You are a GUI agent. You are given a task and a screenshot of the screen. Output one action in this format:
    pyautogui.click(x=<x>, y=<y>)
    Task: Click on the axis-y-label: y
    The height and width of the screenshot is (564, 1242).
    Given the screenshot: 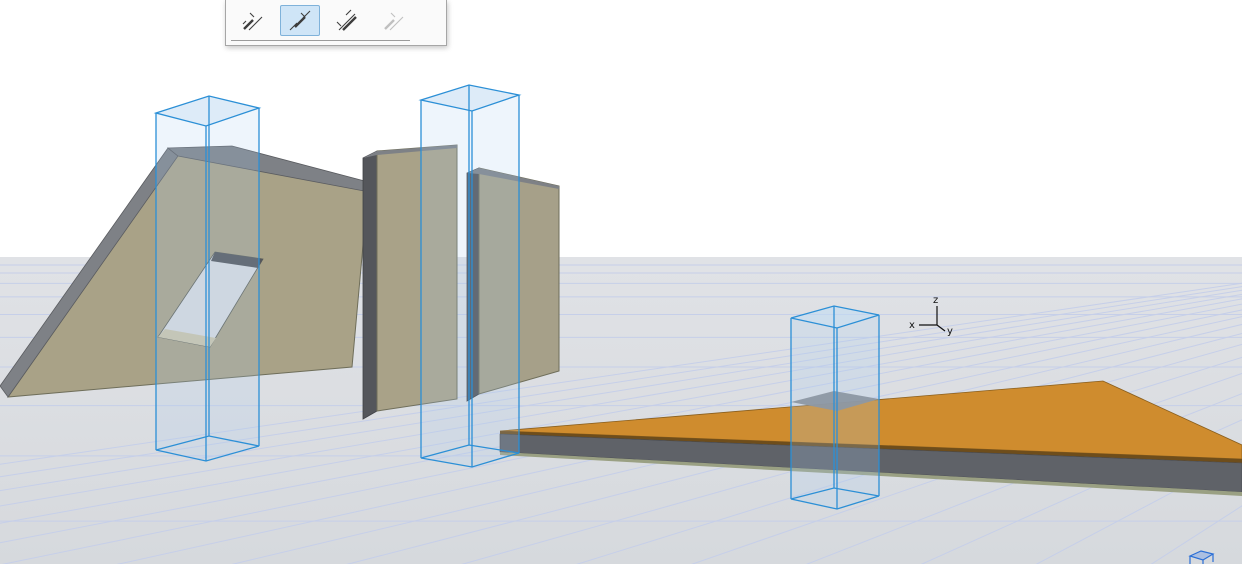 What is the action you would take?
    pyautogui.click(x=950, y=331)
    